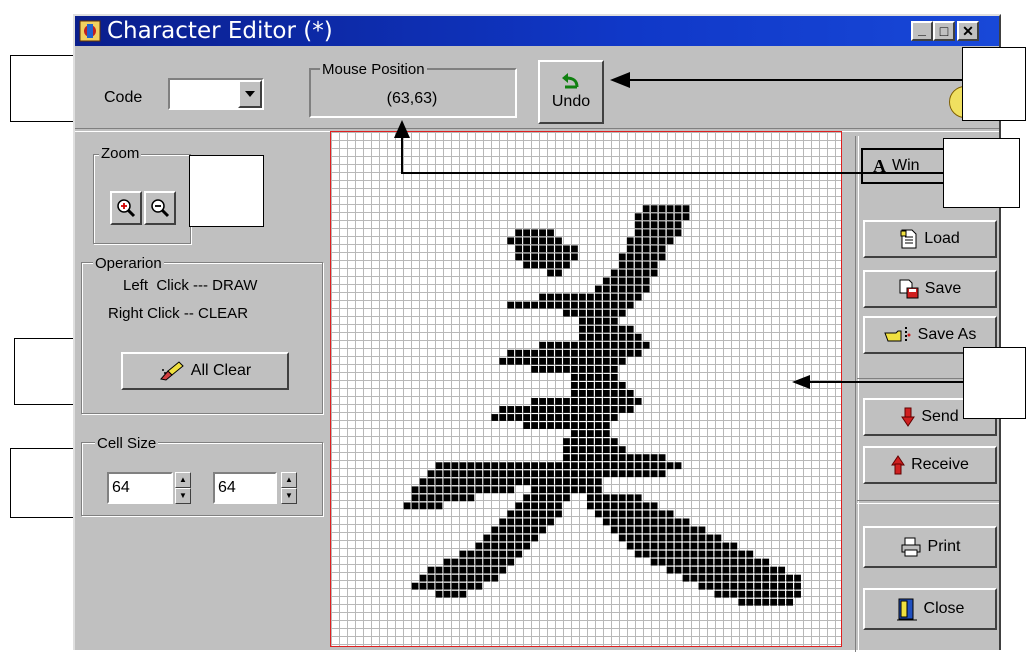  What do you see at coordinates (216, 94) in the screenshot?
I see `code-dropdown` at bounding box center [216, 94].